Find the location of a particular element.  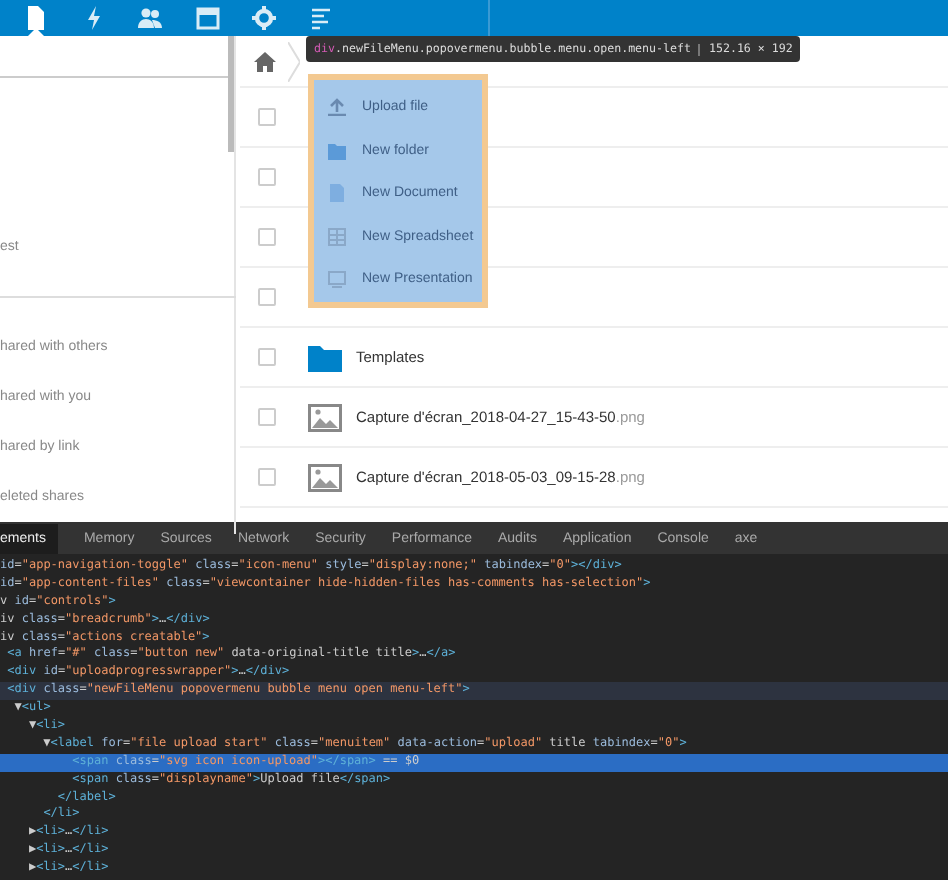

scrollbar is located at coordinates (231, 94).